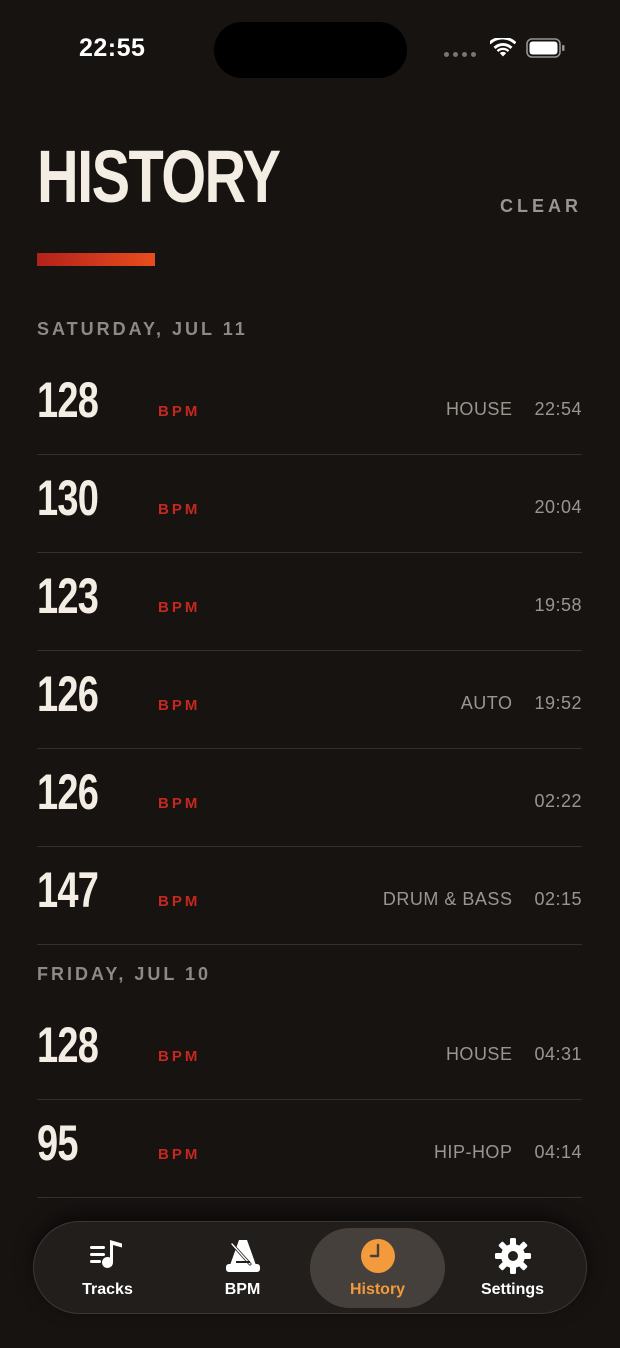  What do you see at coordinates (514, 409) in the screenshot?
I see `row-meta: HOUSE 22:54` at bounding box center [514, 409].